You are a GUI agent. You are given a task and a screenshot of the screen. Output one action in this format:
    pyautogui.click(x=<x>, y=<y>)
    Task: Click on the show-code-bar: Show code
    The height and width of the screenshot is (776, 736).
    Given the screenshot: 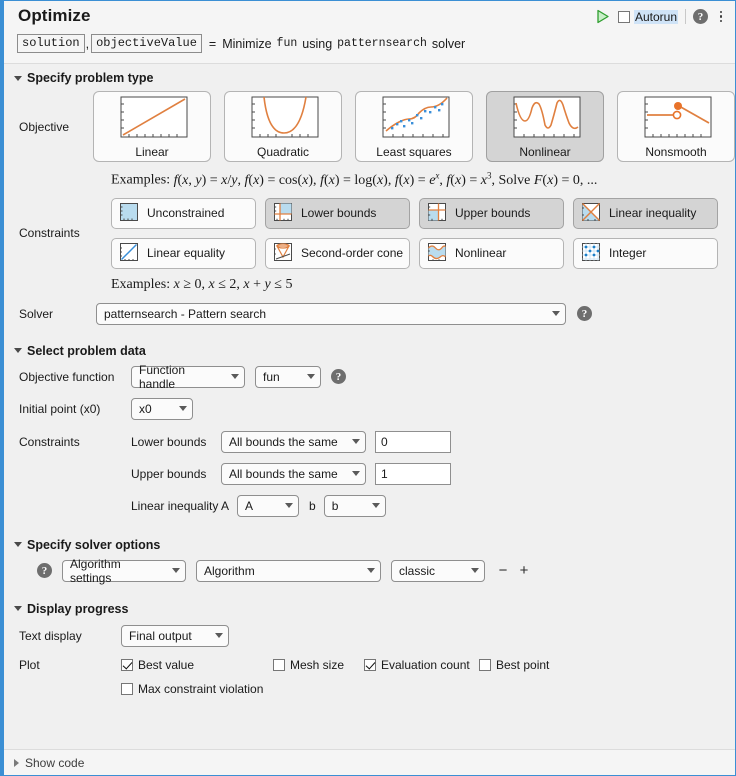 What is the action you would take?
    pyautogui.click(x=369, y=762)
    